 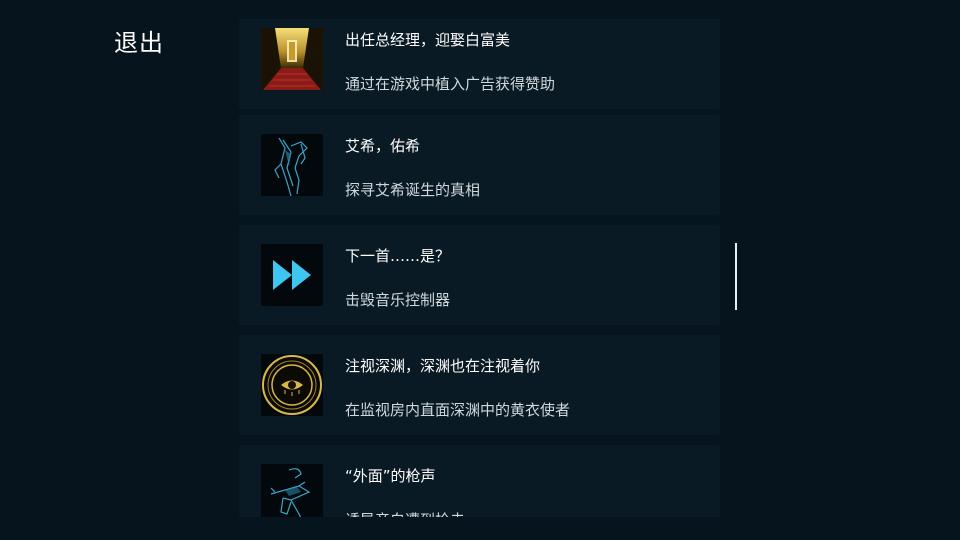 I want to click on achievement-description: 诱导帝白遭到枪击, so click(x=405, y=513).